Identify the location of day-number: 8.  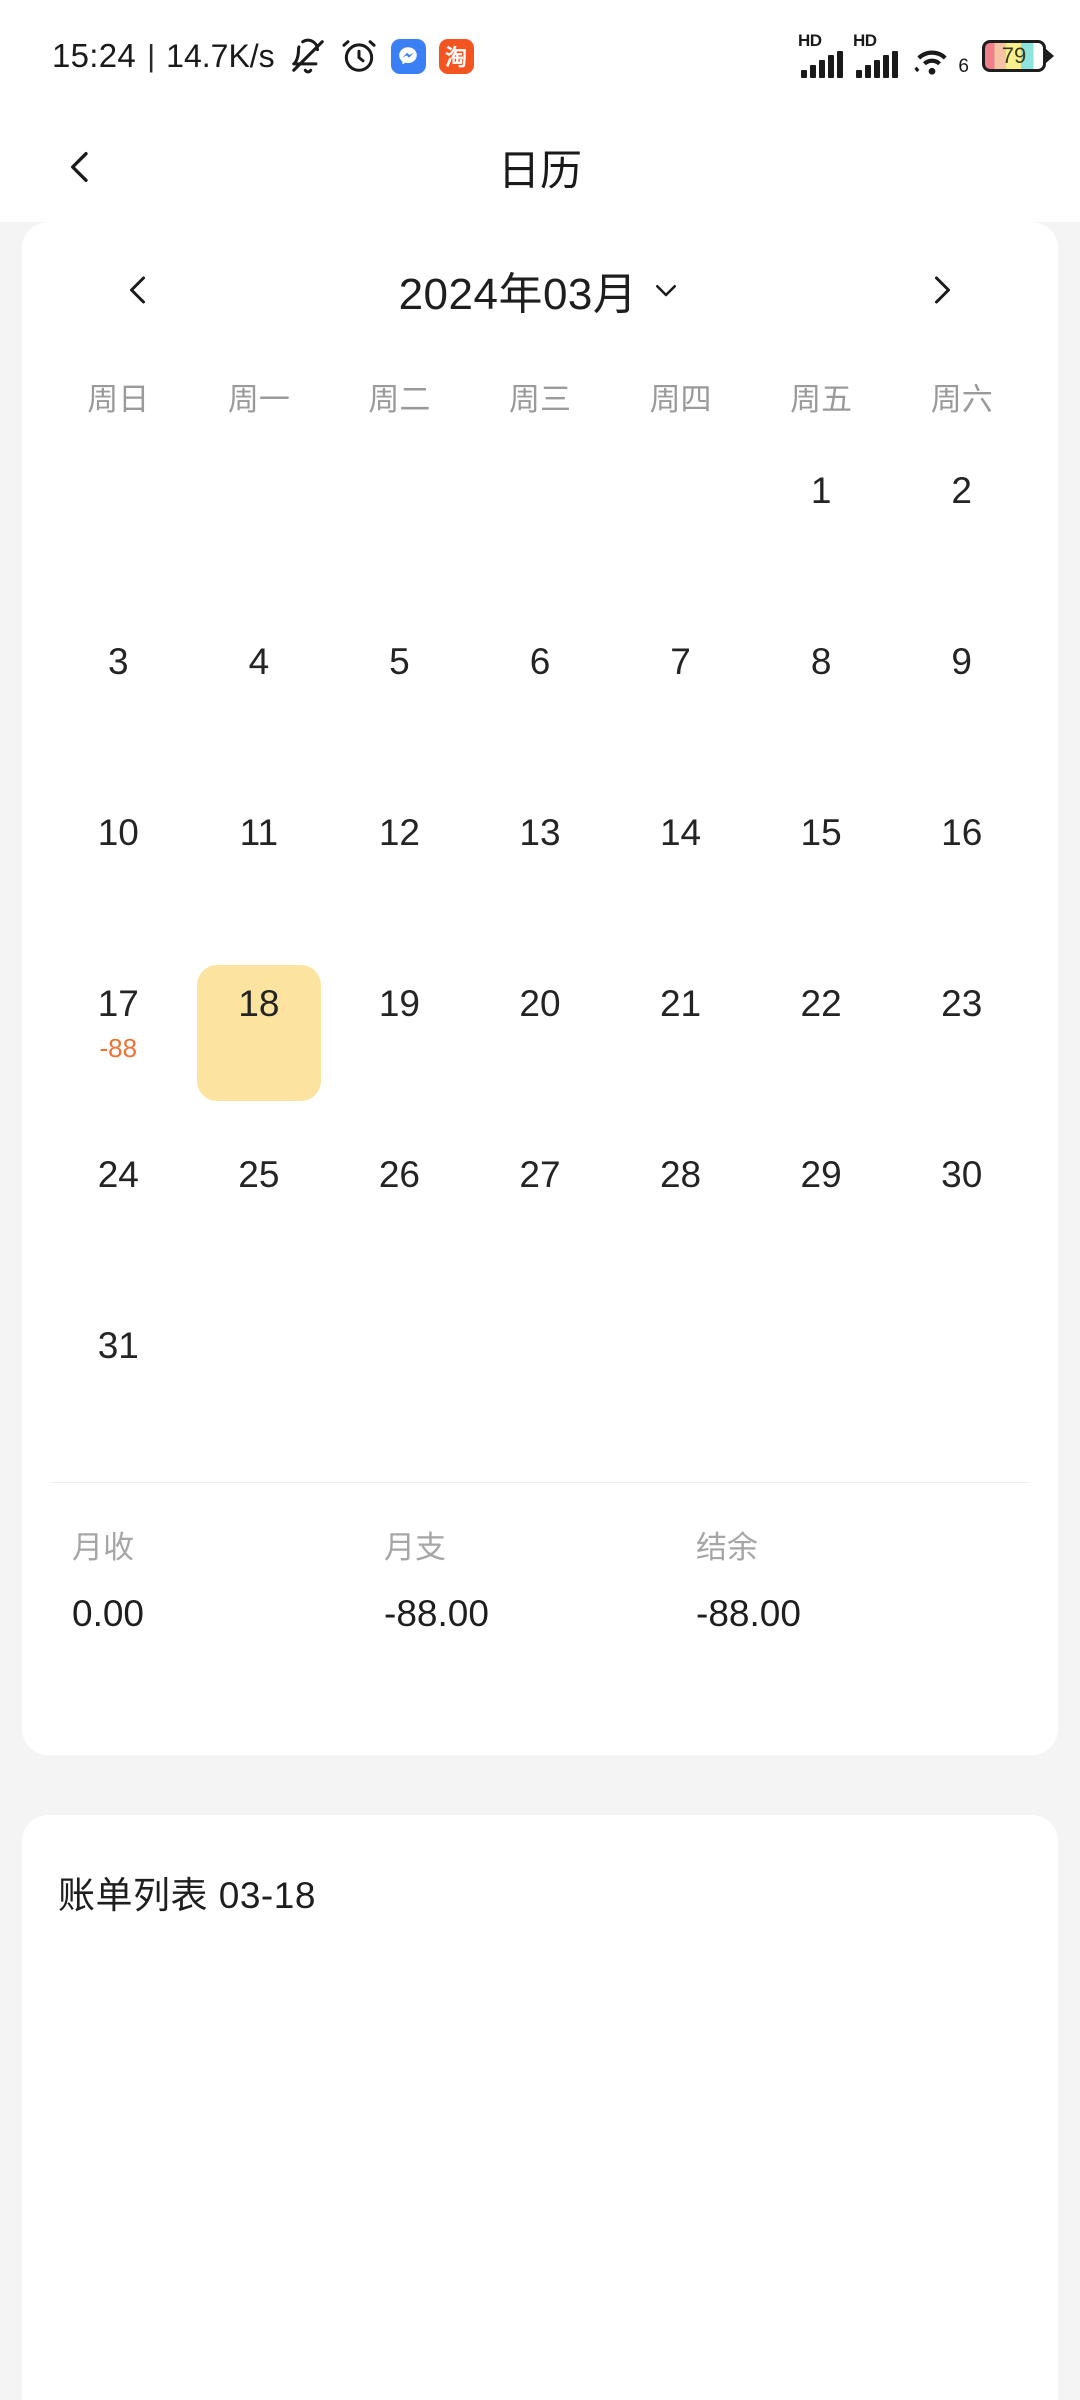
(821, 661).